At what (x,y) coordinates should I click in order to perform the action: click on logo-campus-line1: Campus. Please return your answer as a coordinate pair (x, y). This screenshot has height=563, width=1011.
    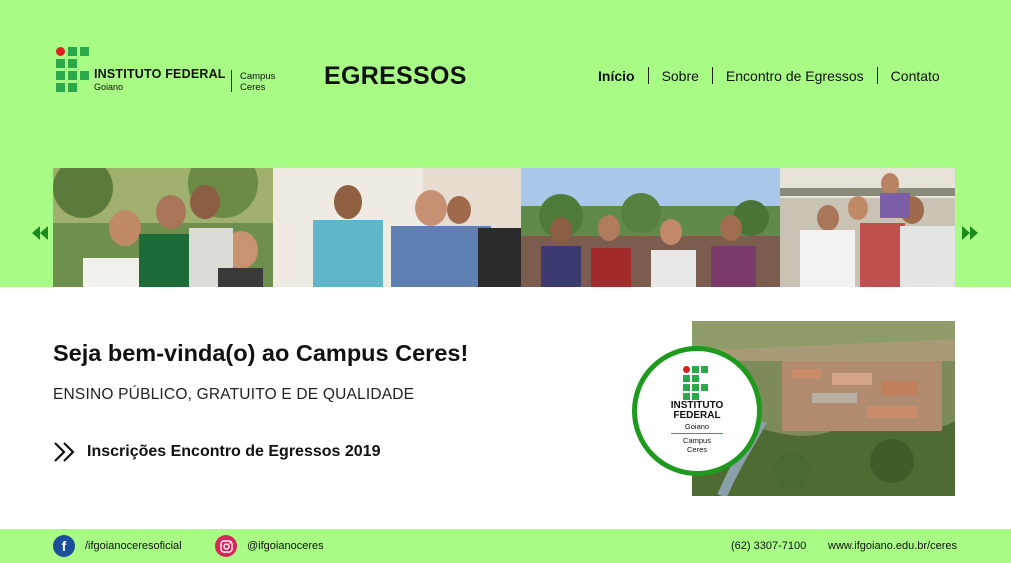
    Looking at the image, I should click on (258, 76).